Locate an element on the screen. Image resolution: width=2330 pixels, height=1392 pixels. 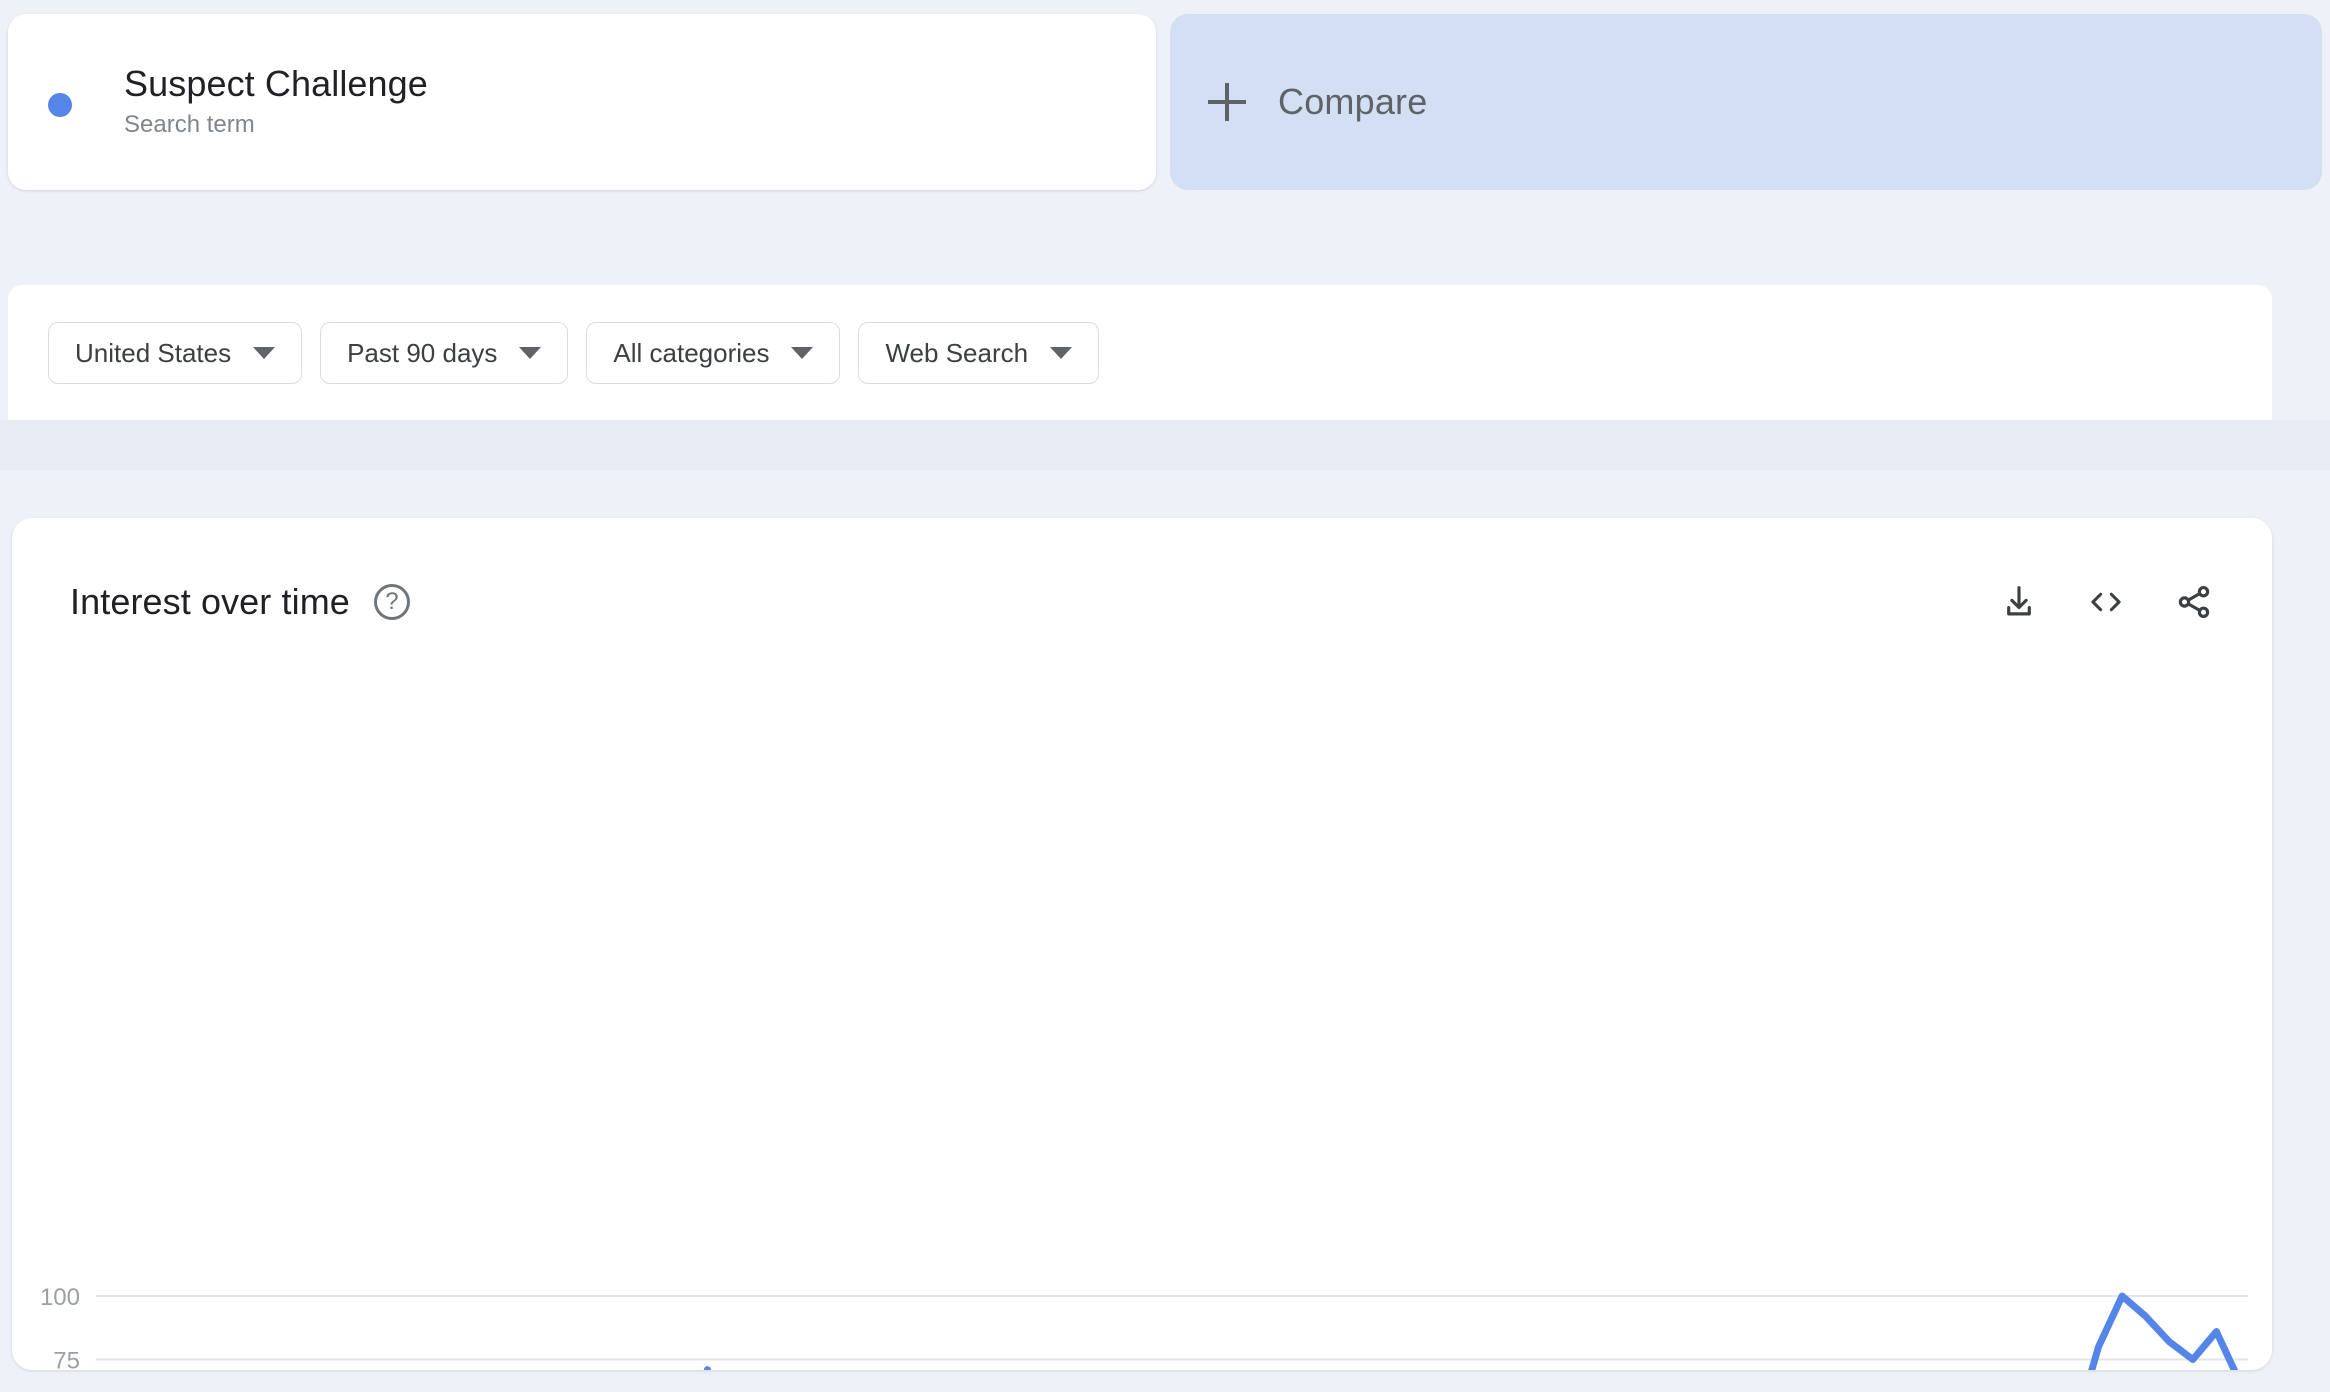
filter-time-range-label: Past 90 days is located at coordinates (422, 352).